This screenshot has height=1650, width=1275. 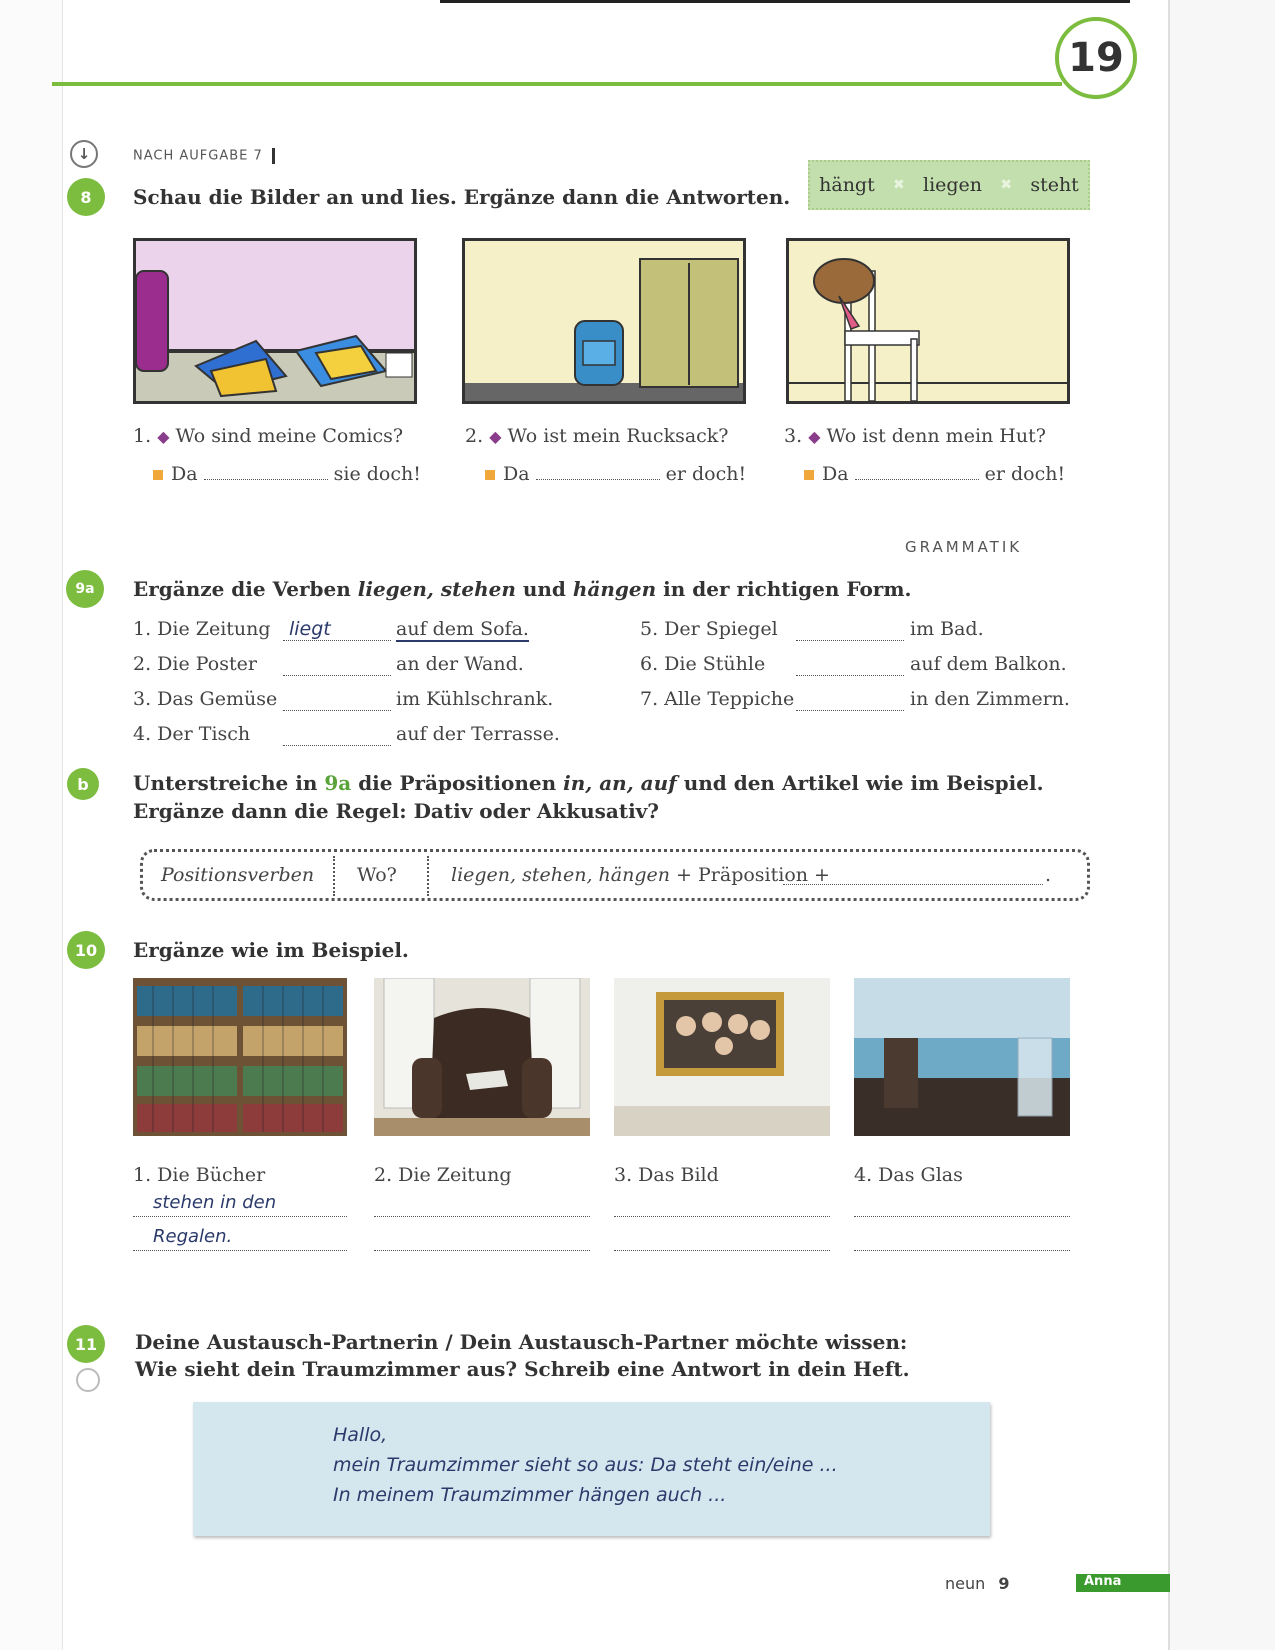 I want to click on rule-blank, so click(x=913, y=874).